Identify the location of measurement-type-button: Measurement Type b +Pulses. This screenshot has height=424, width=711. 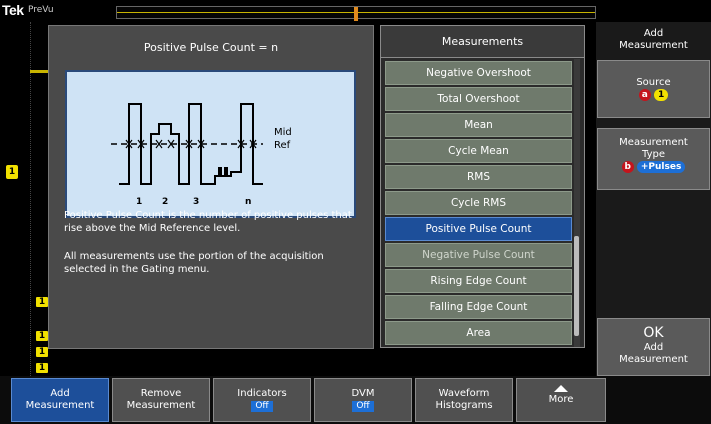
(653, 159).